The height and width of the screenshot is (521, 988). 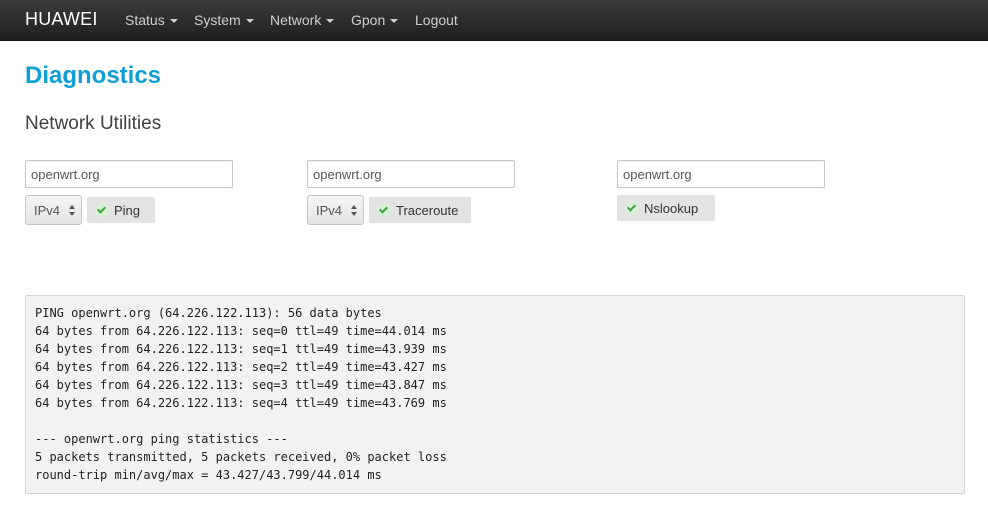 What do you see at coordinates (129, 174) in the screenshot?
I see `ping-host-input` at bounding box center [129, 174].